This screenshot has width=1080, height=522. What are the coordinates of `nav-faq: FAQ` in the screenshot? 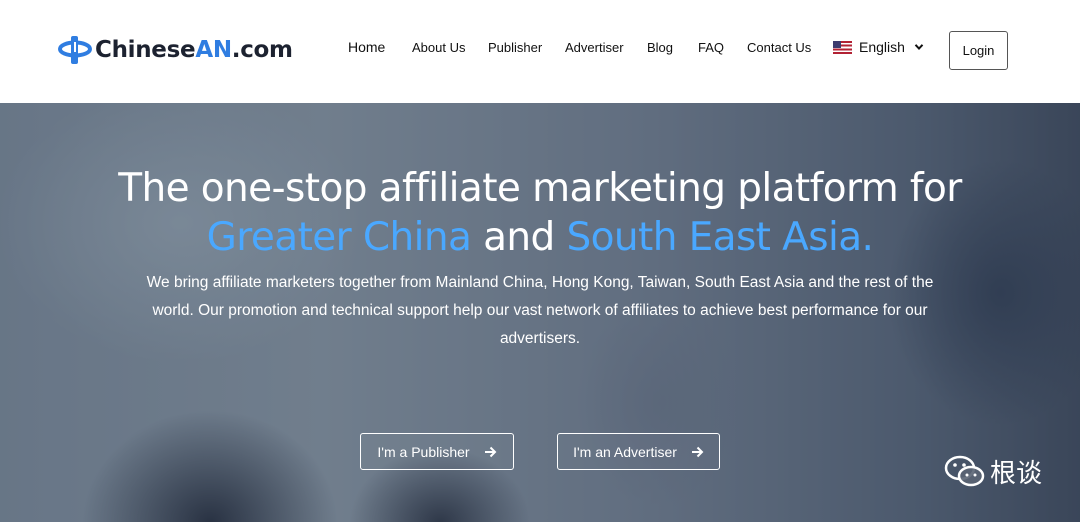 It's located at (711, 47).